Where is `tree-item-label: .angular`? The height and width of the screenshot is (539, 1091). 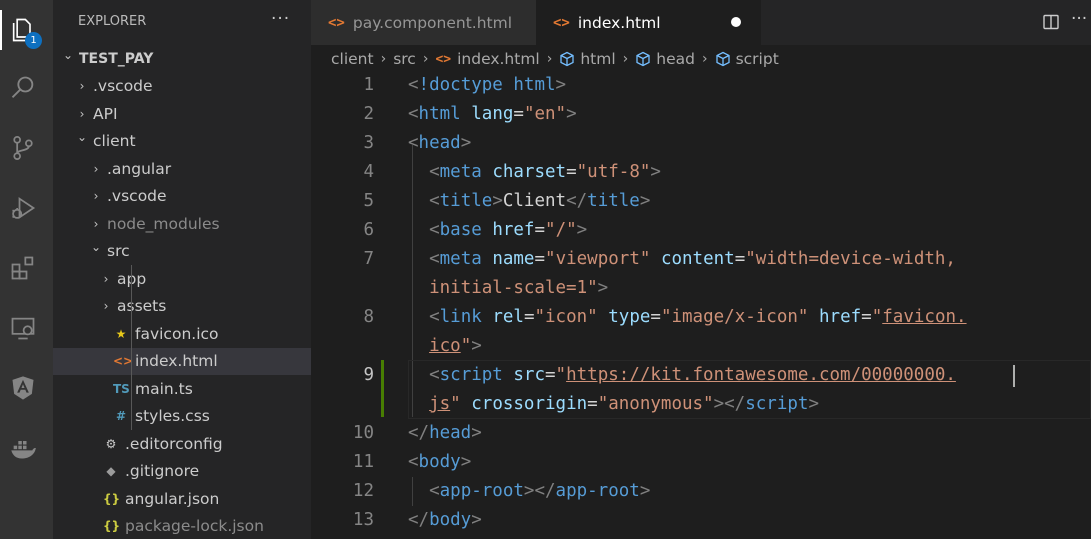 tree-item-label: .angular is located at coordinates (139, 168).